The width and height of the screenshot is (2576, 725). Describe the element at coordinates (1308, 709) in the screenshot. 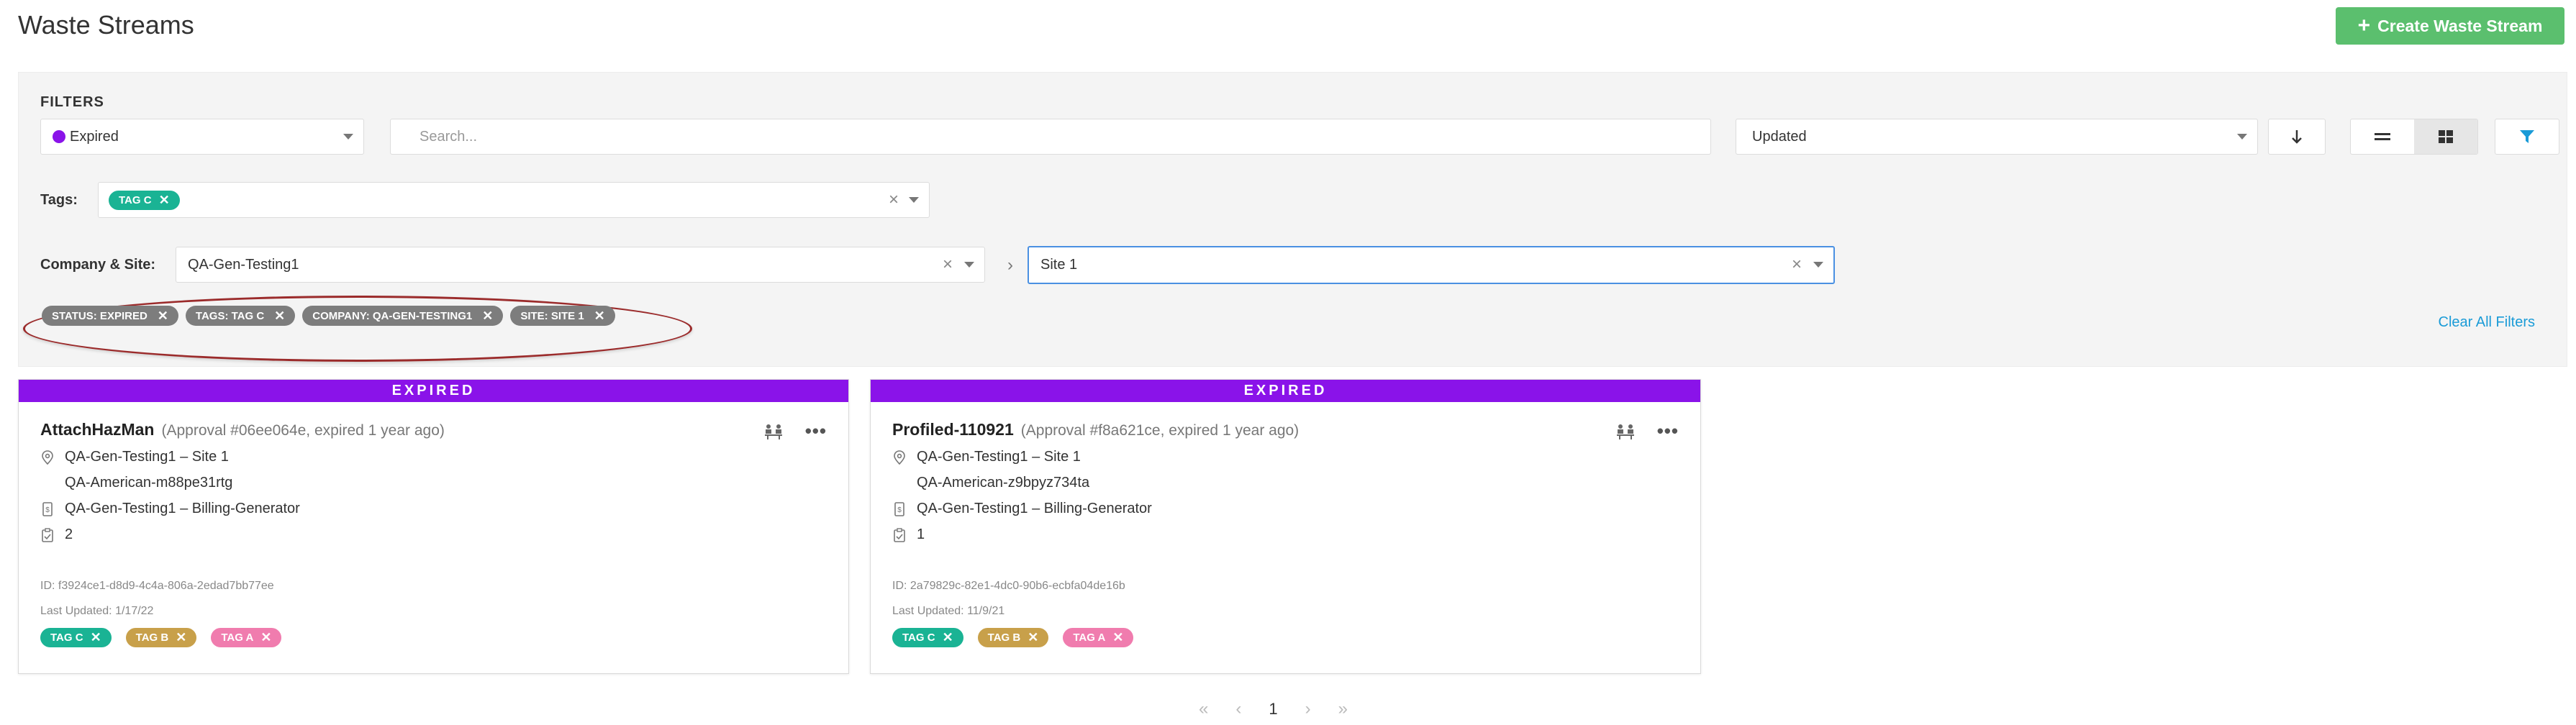

I see `next-page-icon: ›` at that location.